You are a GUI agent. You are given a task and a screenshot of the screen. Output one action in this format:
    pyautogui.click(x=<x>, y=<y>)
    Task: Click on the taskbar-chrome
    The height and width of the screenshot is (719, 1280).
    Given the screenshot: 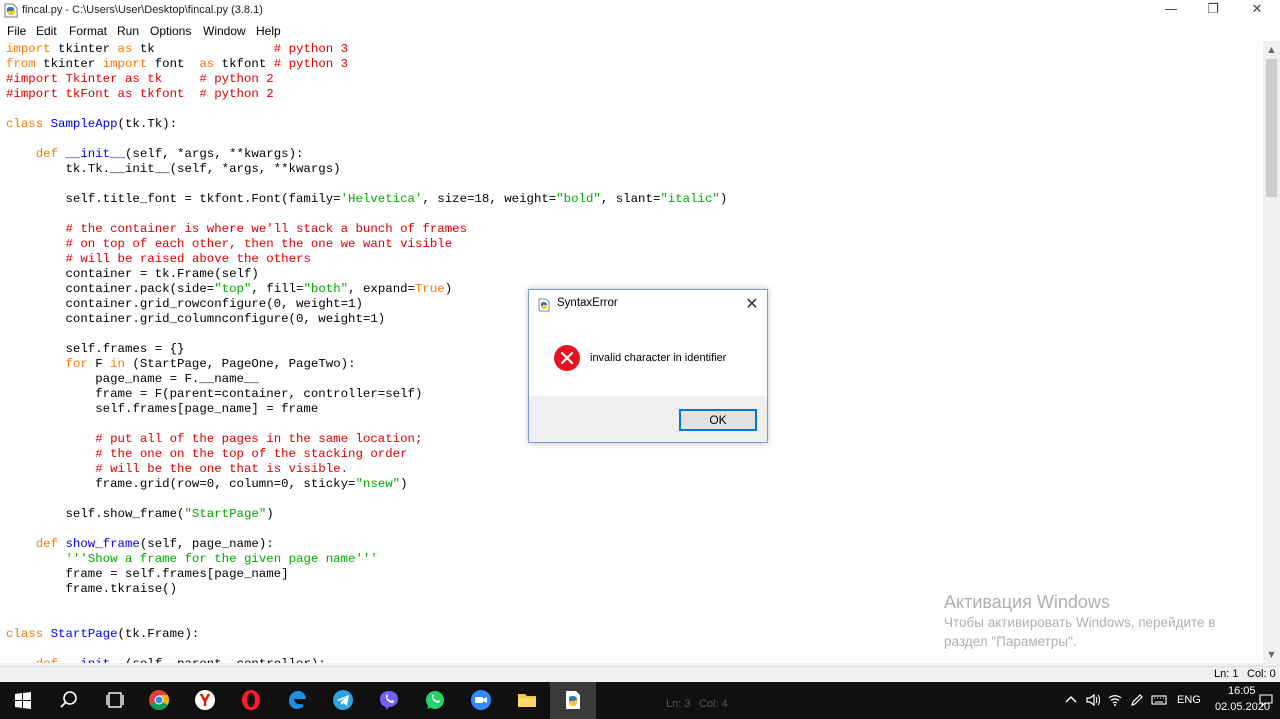 What is the action you would take?
    pyautogui.click(x=159, y=700)
    